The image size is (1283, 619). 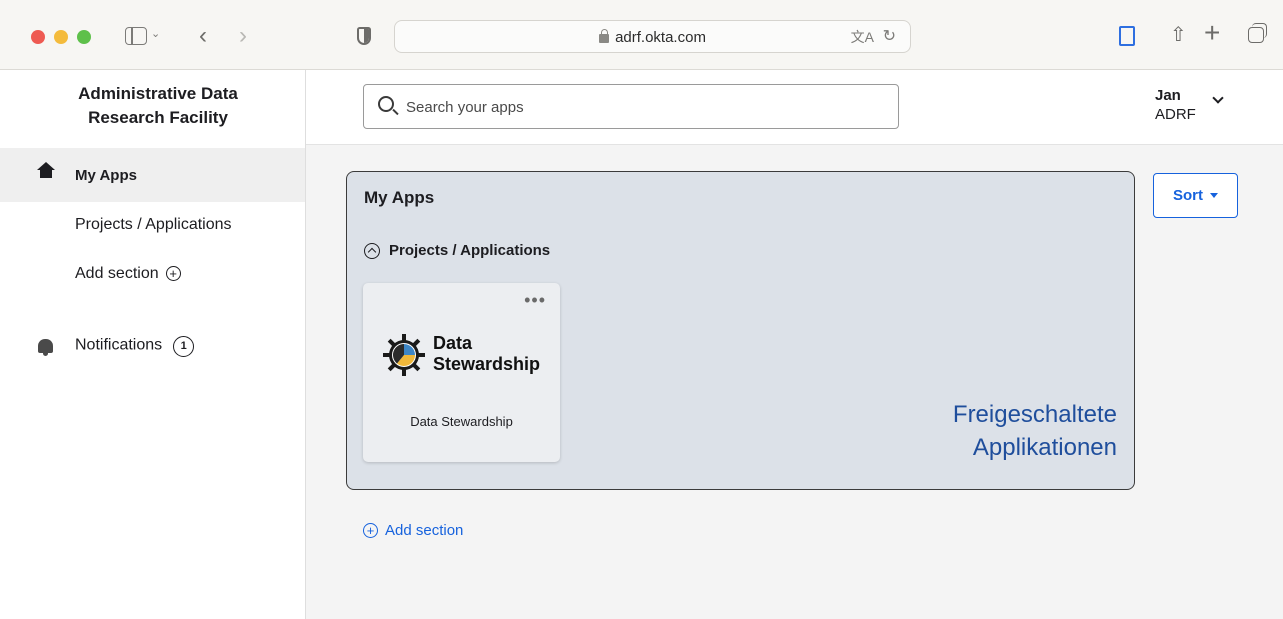 I want to click on chevron-down-icon, so click(x=1218, y=98).